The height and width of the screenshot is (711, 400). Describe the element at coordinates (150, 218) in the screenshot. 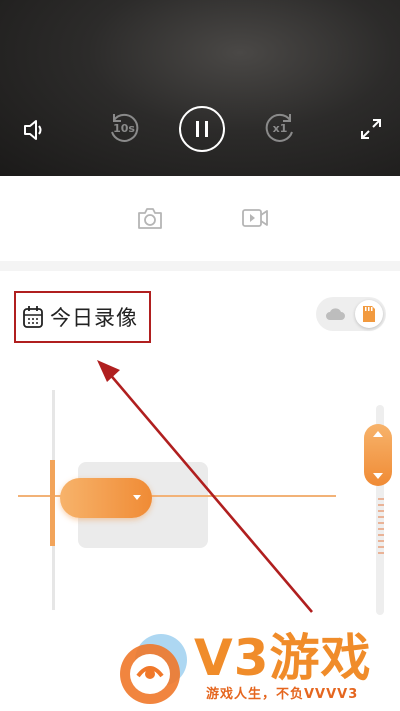

I see `screenshot-icon` at that location.